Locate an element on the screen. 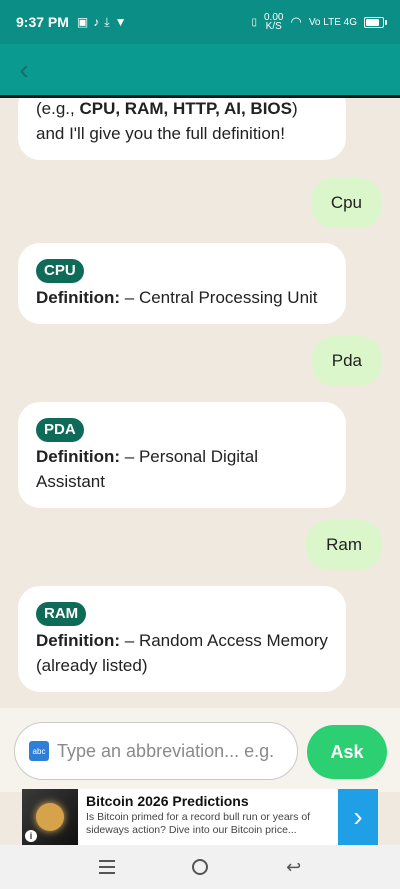 This screenshot has height=889, width=400. sim-card-icon: ▣ is located at coordinates (82, 21).